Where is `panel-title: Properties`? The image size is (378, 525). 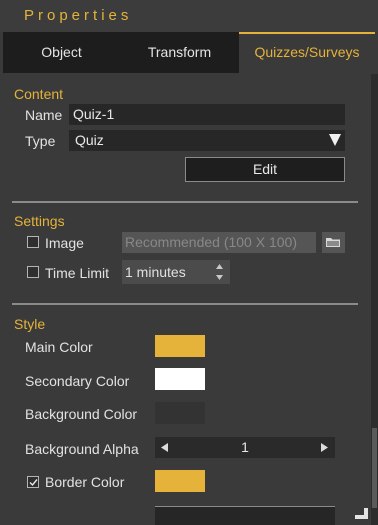 panel-title: Properties is located at coordinates (78, 15).